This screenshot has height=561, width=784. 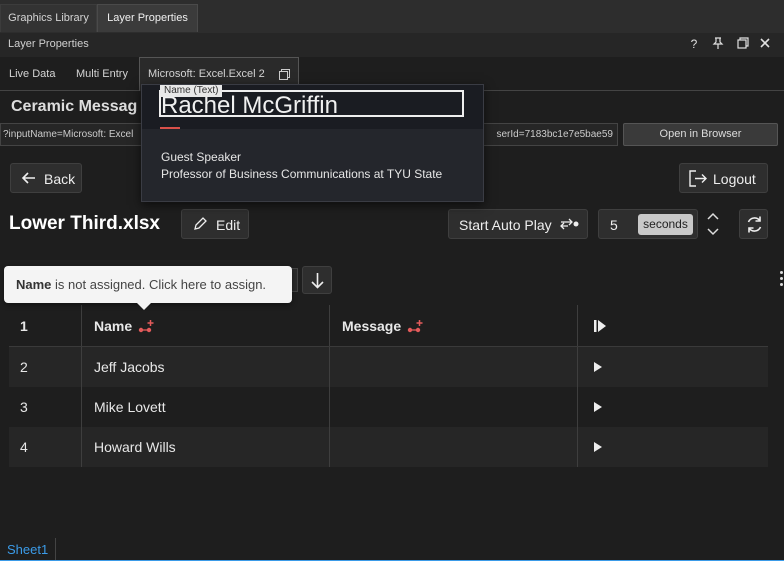 What do you see at coordinates (205, 367) in the screenshot?
I see `name-cell: Jeff Jacobs` at bounding box center [205, 367].